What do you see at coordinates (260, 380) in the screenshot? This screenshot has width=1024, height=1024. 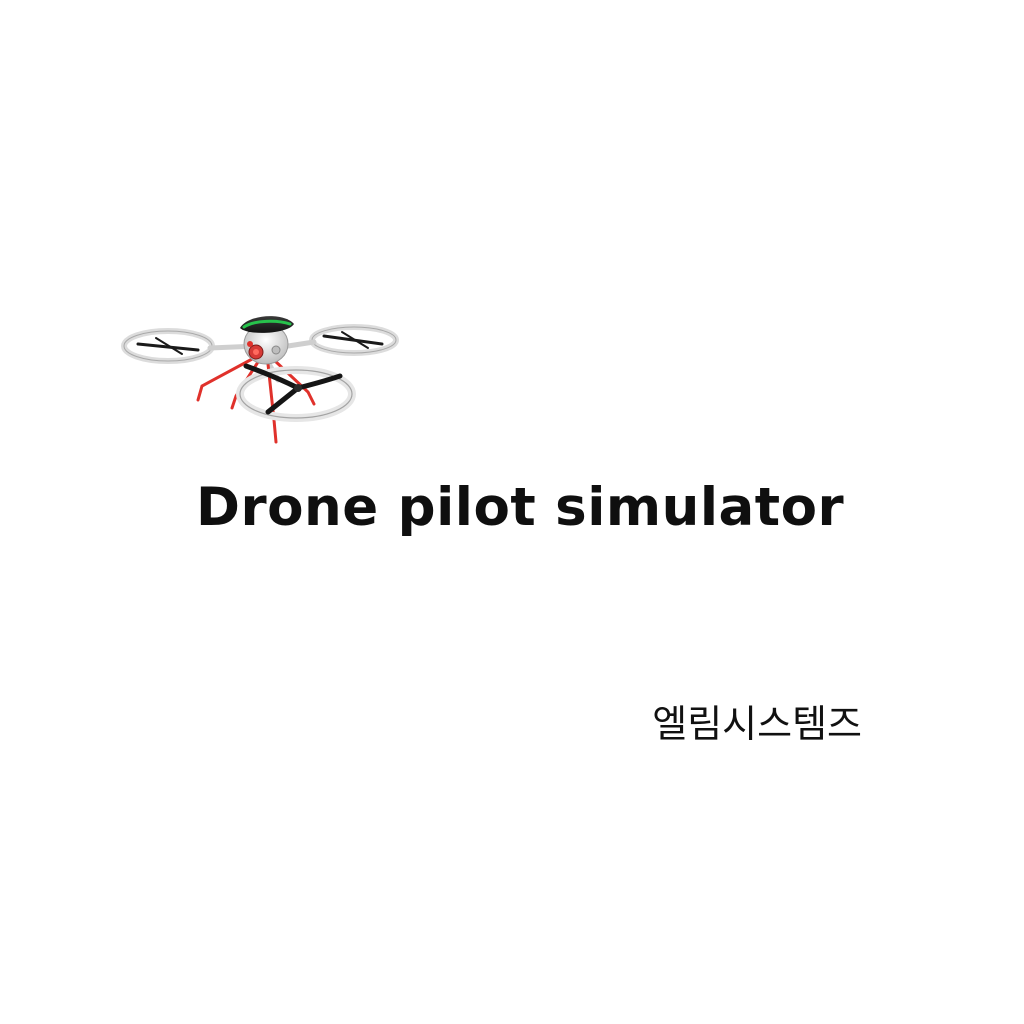 I see `drone-icon` at bounding box center [260, 380].